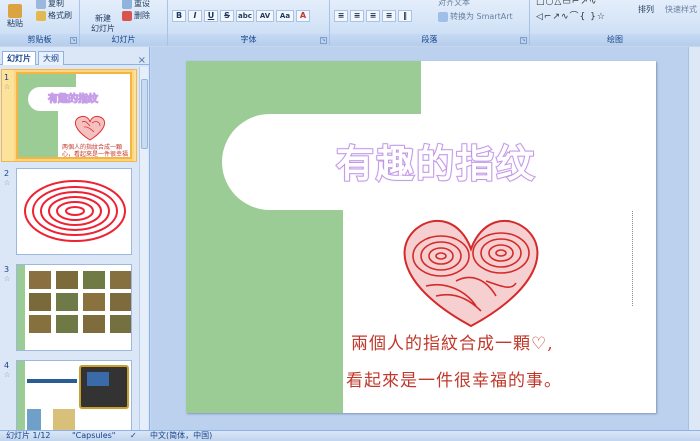  What do you see at coordinates (571, 15) in the screenshot?
I see `shape-gallery-row2: ◁⌐↗∿⌒{ }☆` at bounding box center [571, 15].